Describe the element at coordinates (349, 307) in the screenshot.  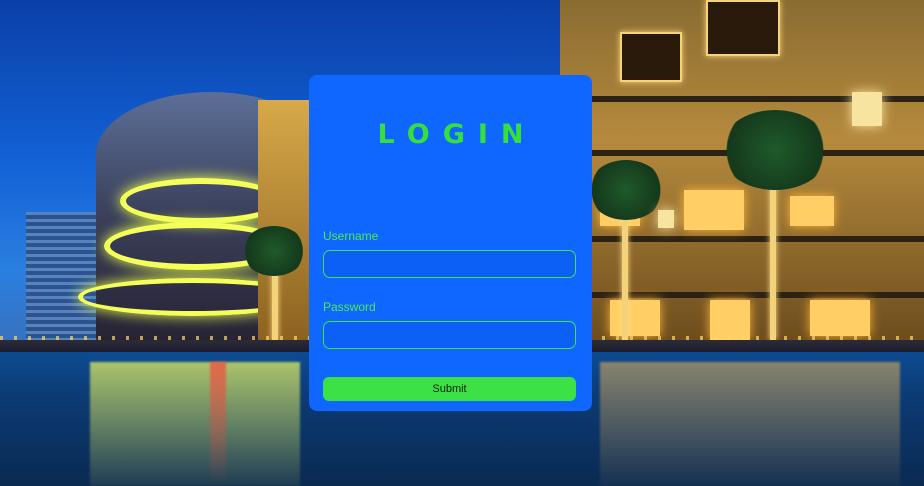
I see `password-label: Password` at that location.